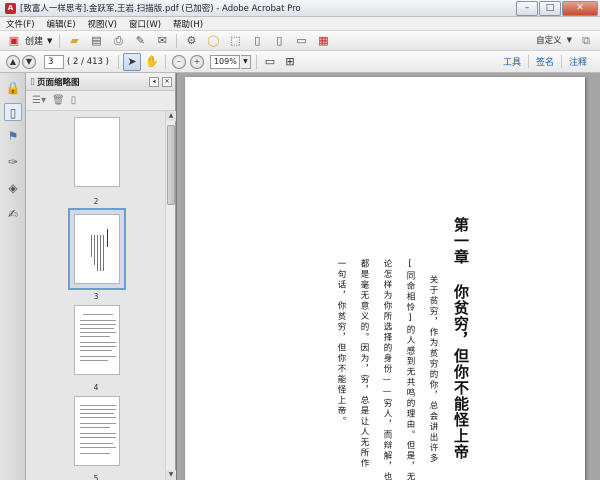 Image resolution: width=600 pixels, height=480 pixels. I want to click on signature-icon: ✍, so click(13, 214).